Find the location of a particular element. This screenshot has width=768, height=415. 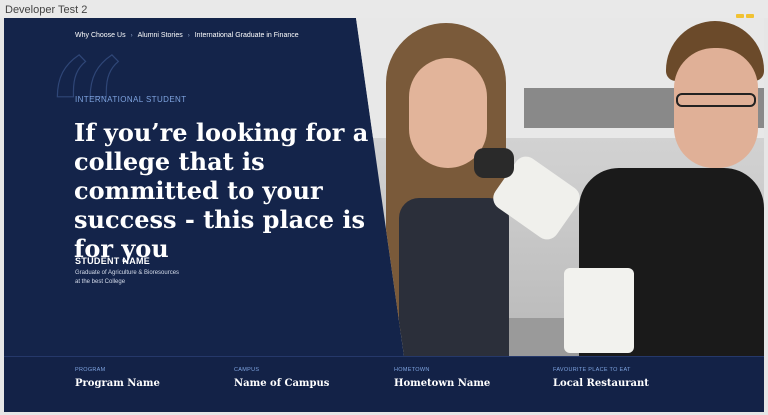

info-campus: CAMPUS Name of Campus is located at coordinates (281, 378).